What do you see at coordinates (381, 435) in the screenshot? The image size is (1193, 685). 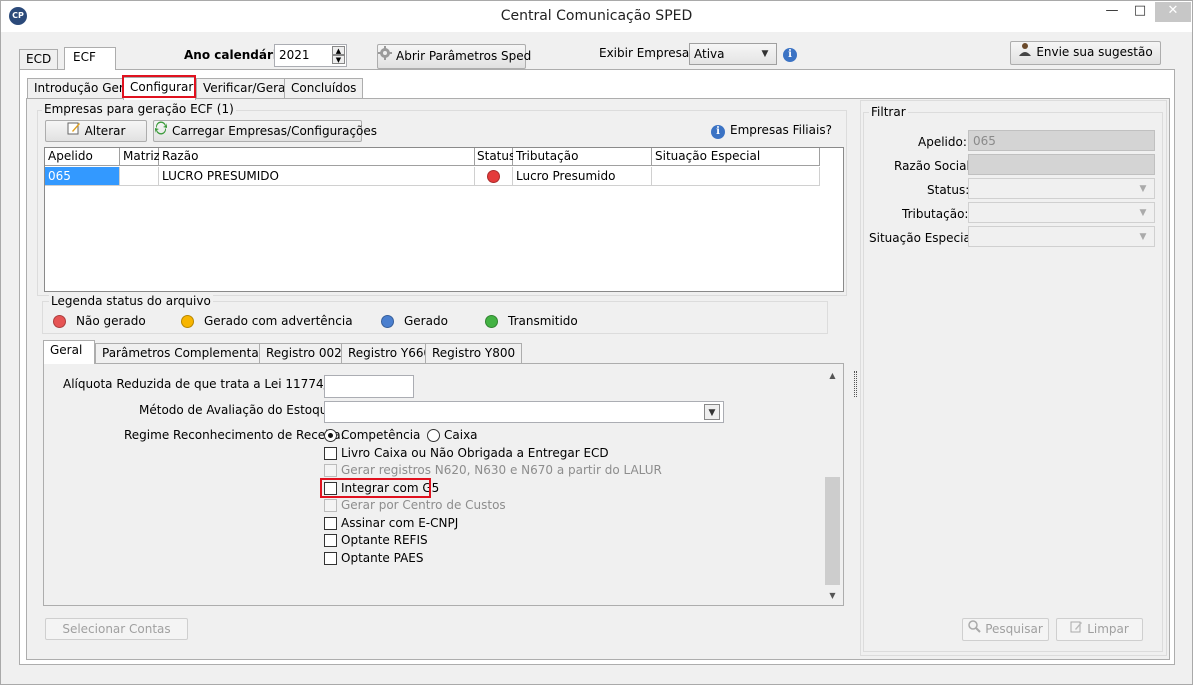 I see `radio-competencia-label: Competência` at bounding box center [381, 435].